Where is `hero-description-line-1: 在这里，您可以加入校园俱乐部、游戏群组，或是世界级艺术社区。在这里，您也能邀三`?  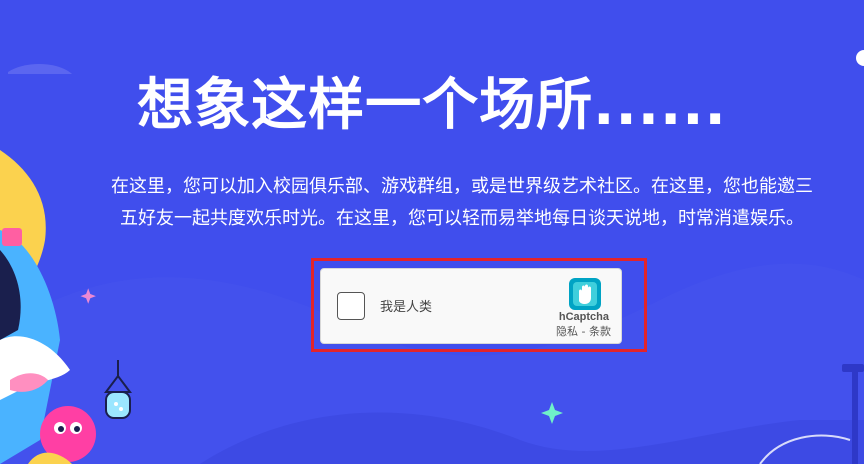
hero-description-line-1: 在这里，您可以加入校园俱乐部、游戏群组，或是世界级艺术社区。在这里，您也能邀三 is located at coordinates (462, 186).